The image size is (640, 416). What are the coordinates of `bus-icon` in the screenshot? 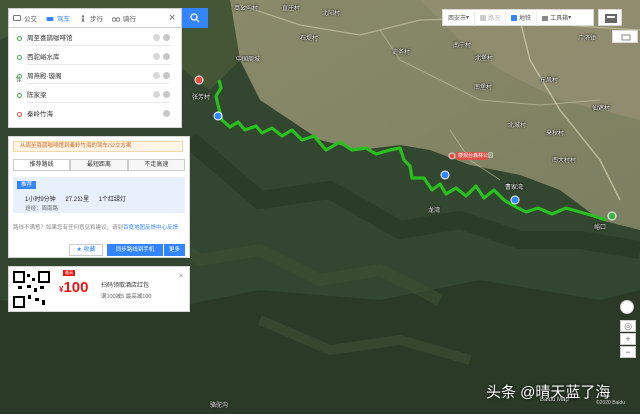 It's located at (17, 18).